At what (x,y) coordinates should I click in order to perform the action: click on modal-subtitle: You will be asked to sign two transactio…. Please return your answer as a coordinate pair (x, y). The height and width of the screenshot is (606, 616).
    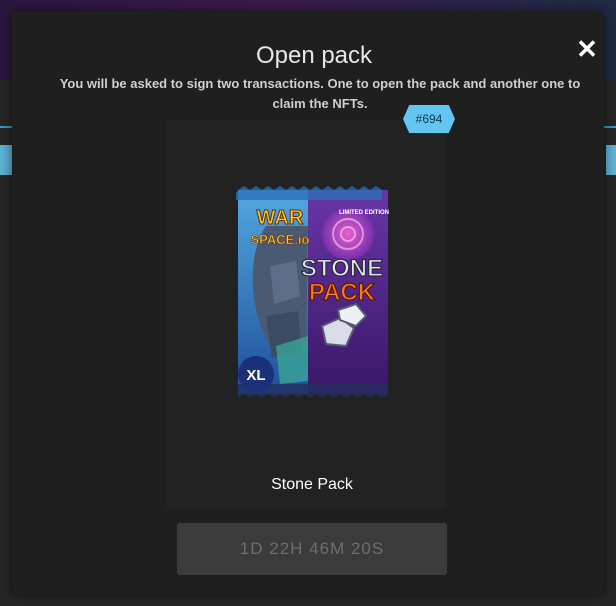
    Looking at the image, I should click on (320, 93).